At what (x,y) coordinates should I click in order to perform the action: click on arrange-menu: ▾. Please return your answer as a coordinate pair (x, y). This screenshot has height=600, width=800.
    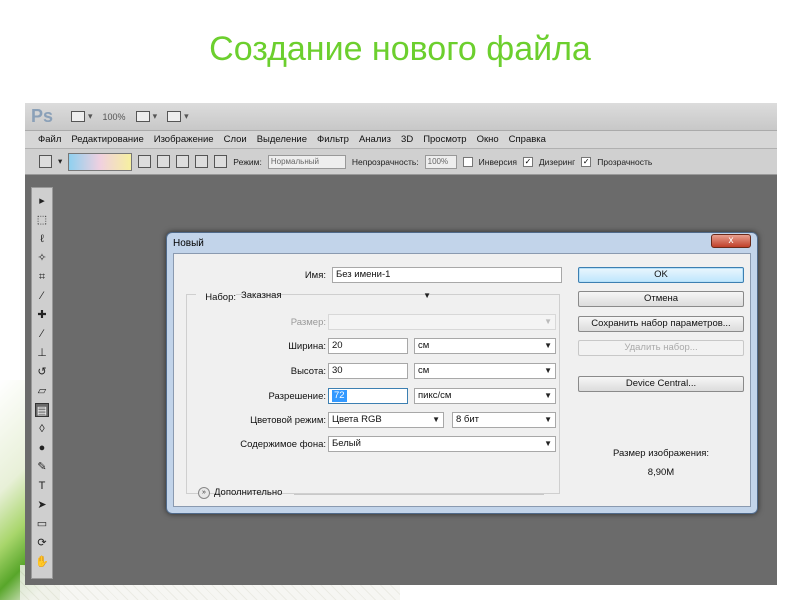
    Looking at the image, I should click on (146, 116).